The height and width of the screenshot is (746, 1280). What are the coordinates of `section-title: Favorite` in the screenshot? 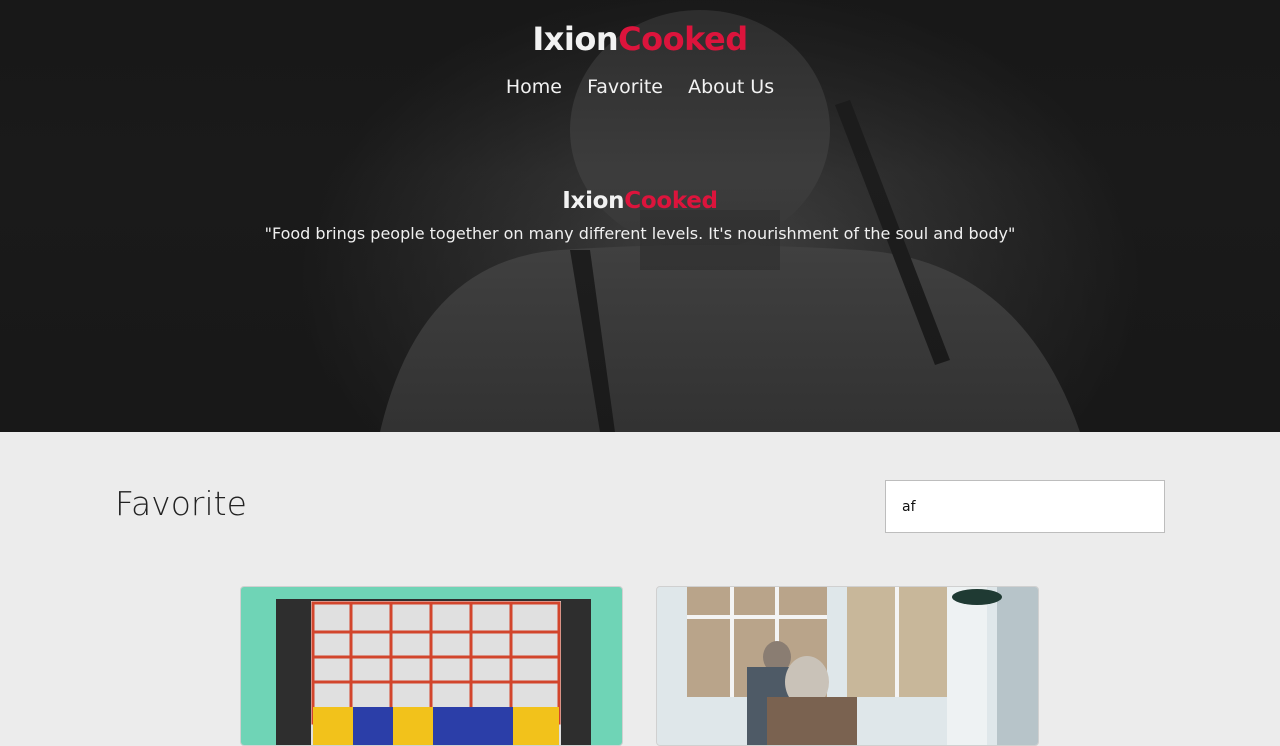 It's located at (181, 503).